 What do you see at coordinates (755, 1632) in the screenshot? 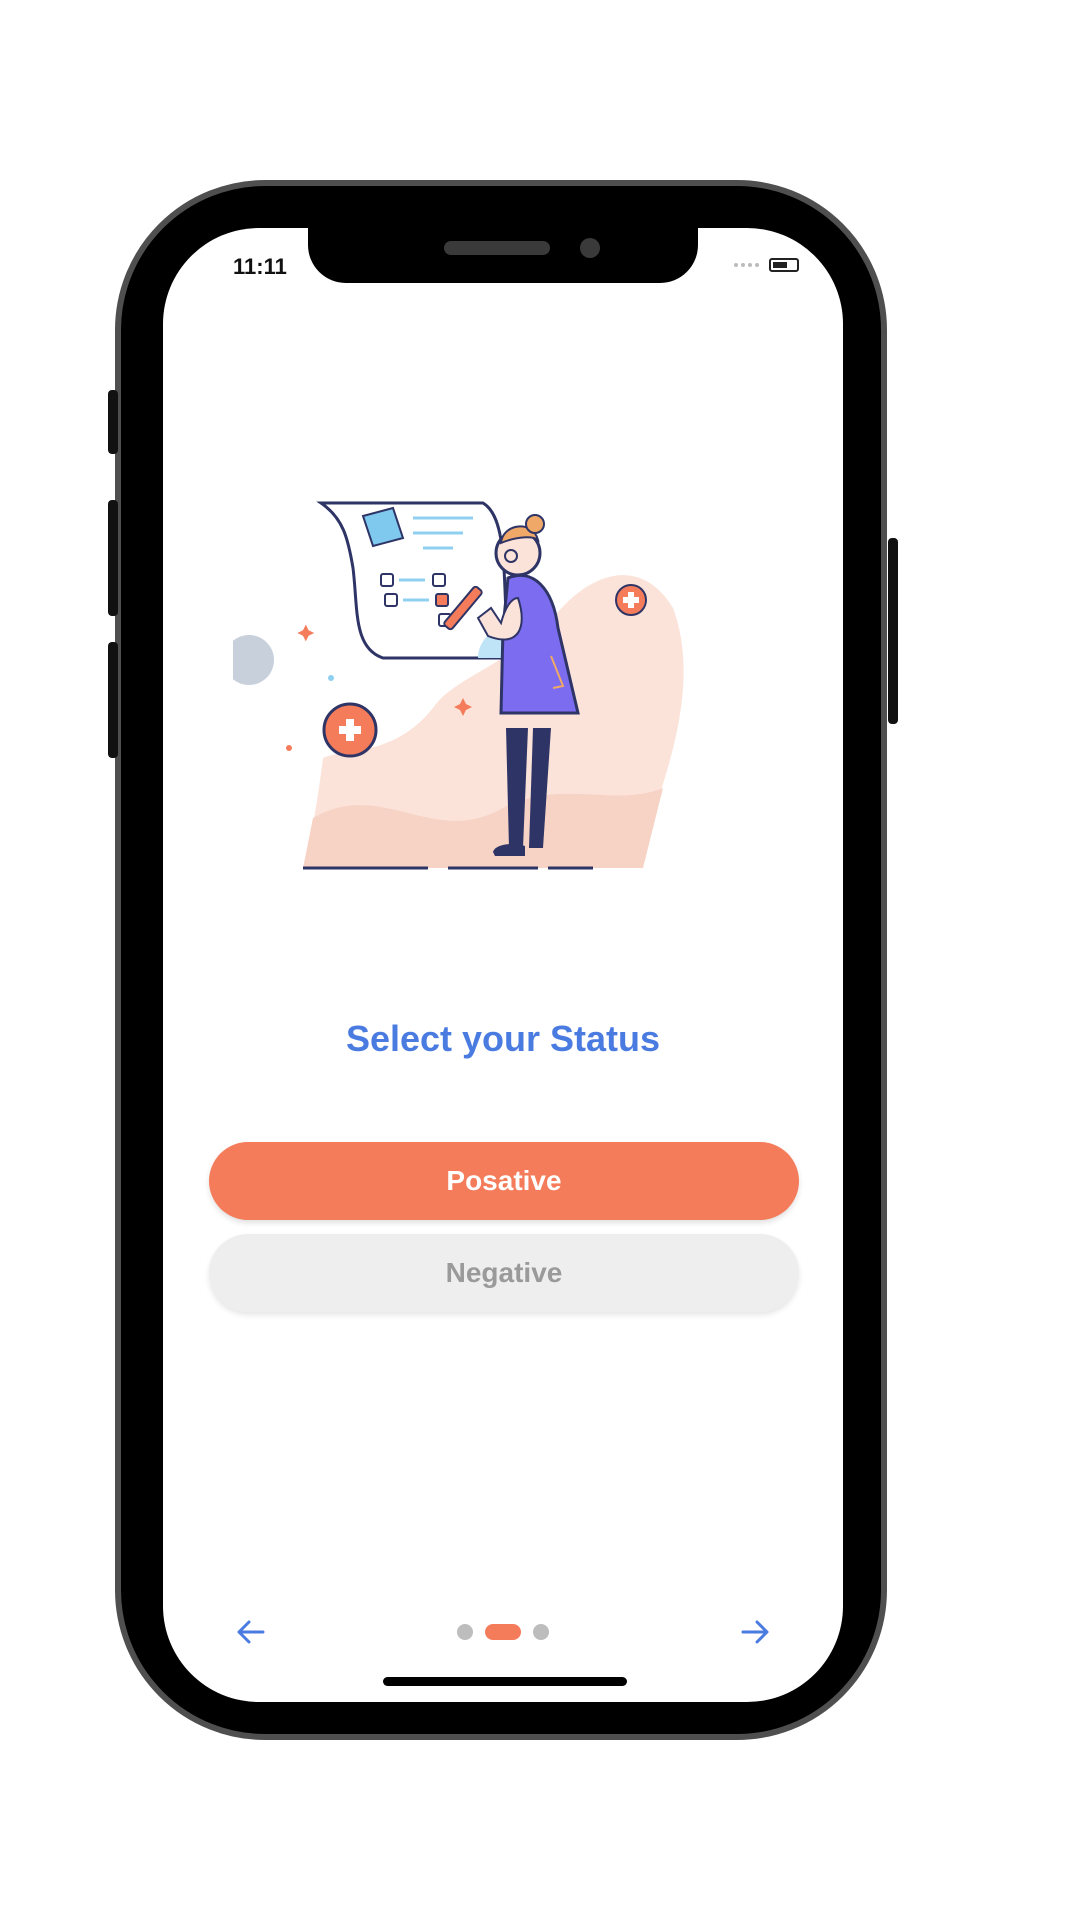
I see `arrow-right-icon` at bounding box center [755, 1632].